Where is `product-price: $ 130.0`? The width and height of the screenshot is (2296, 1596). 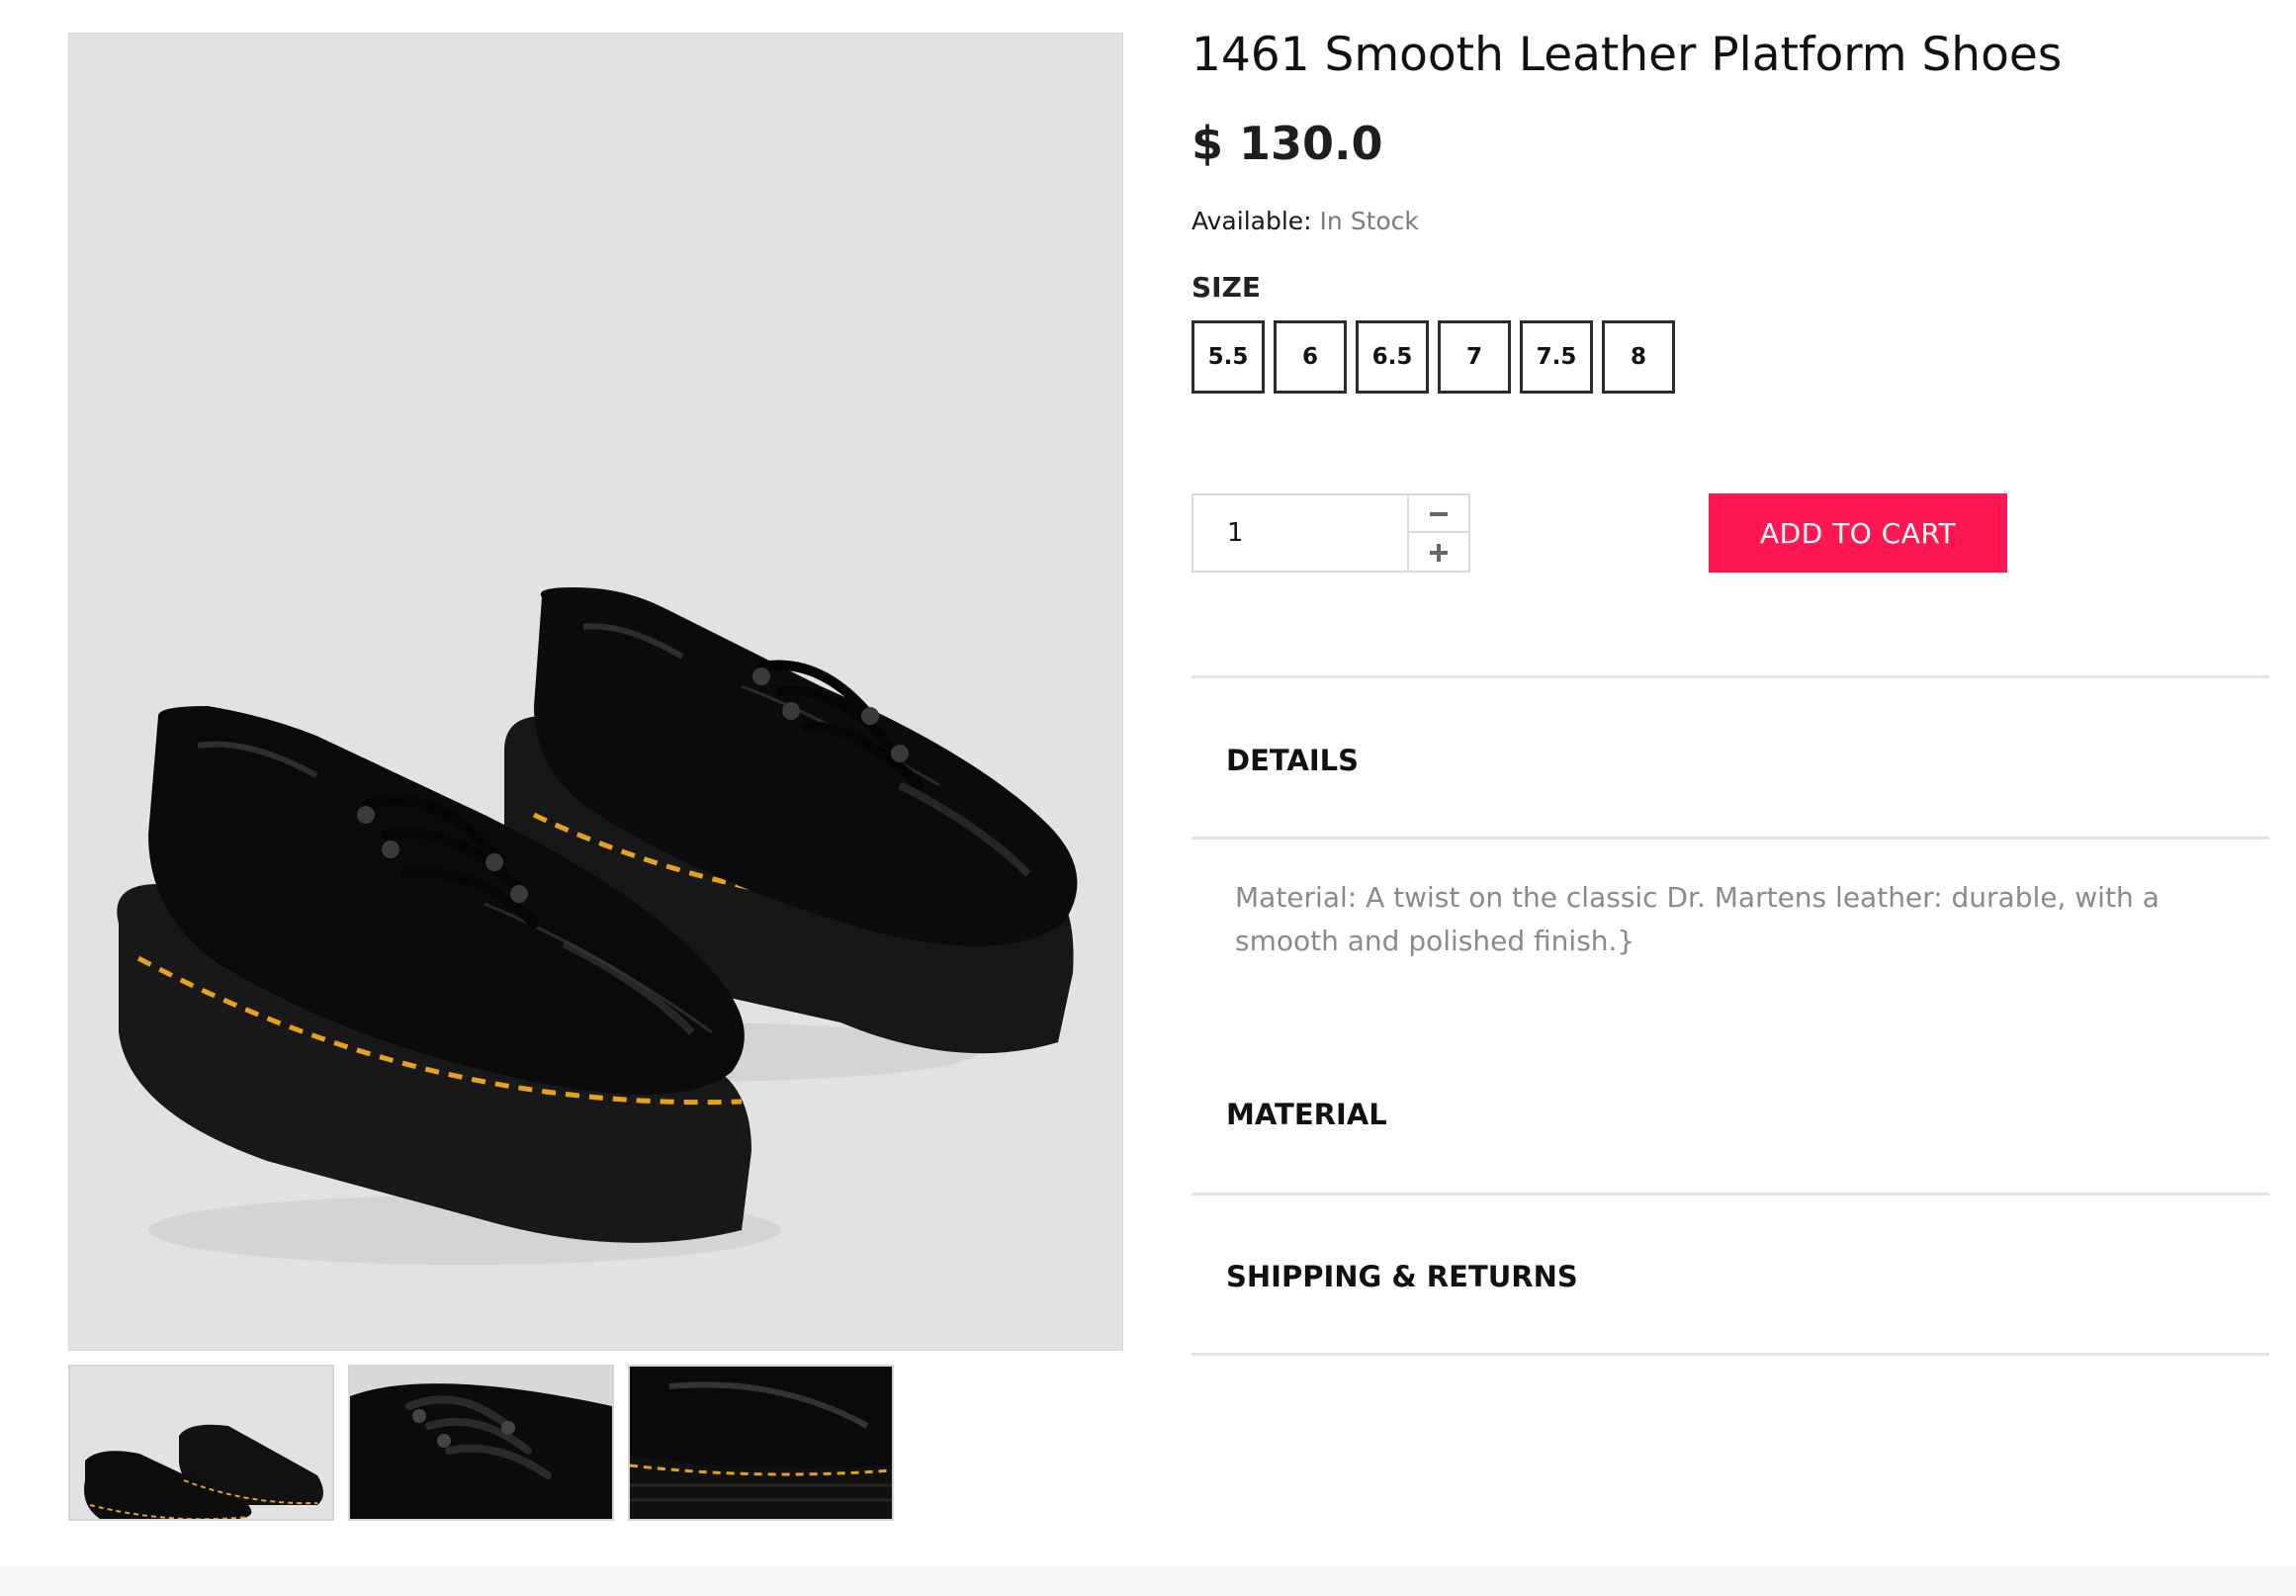
product-price: $ 130.0 is located at coordinates (1287, 143).